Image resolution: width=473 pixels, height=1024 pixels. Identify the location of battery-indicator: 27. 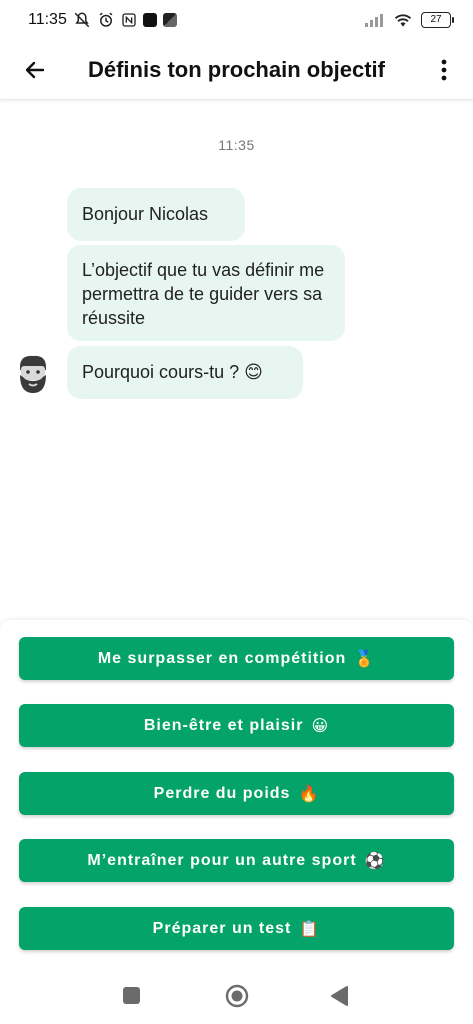
(437, 20).